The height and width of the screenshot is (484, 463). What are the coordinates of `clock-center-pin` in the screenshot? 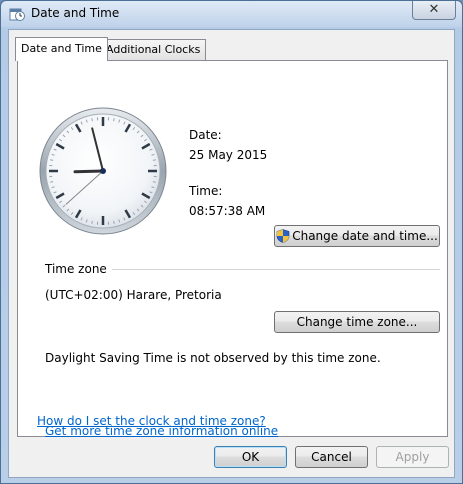 It's located at (103, 171).